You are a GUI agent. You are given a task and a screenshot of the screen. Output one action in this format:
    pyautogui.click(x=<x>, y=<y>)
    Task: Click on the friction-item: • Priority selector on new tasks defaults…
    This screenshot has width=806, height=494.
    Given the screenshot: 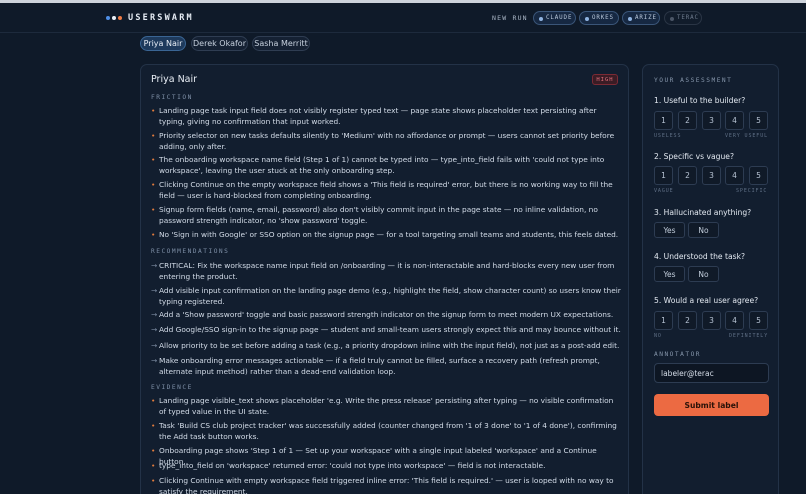 What is the action you would take?
    pyautogui.click(x=383, y=141)
    